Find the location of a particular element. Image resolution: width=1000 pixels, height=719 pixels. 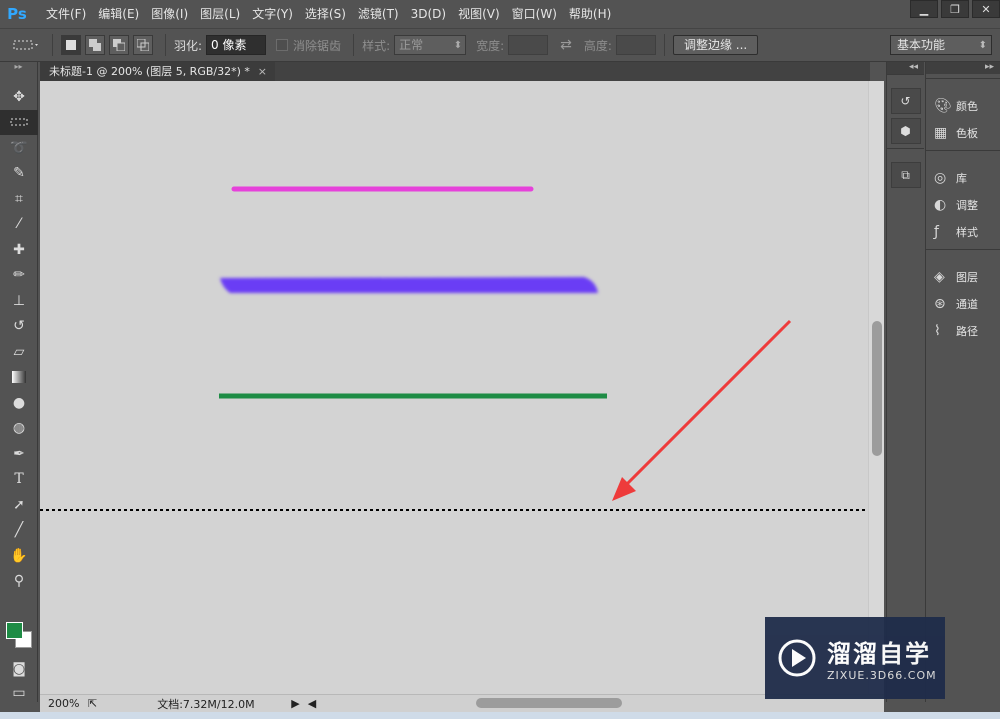

menu-type: 文字(Y) is located at coordinates (272, 14).